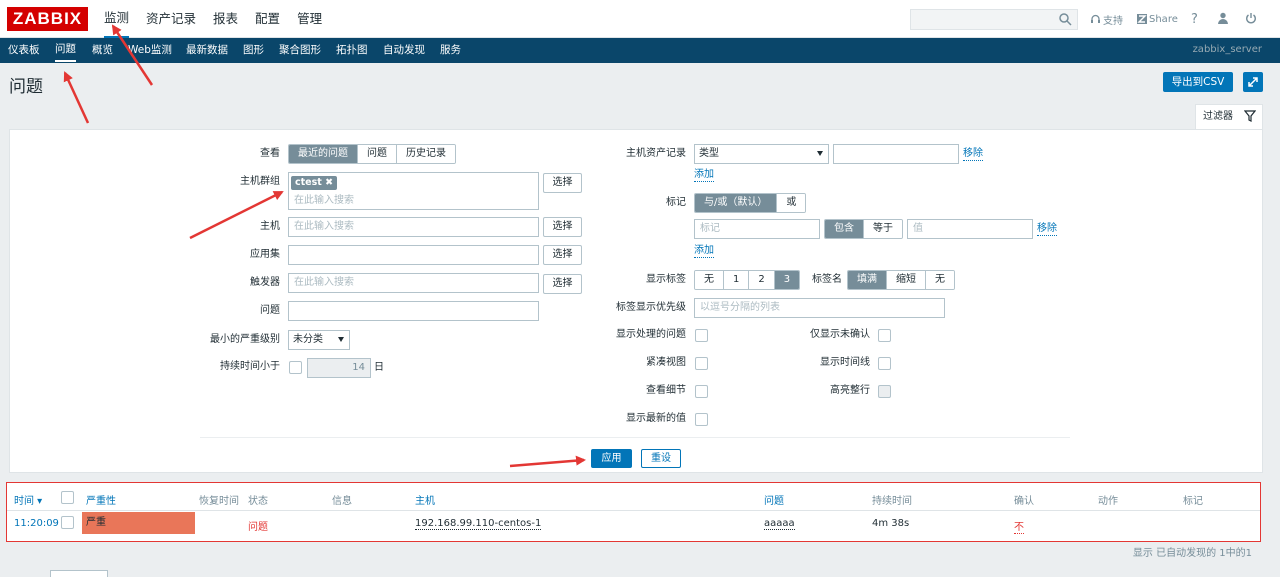 The width and height of the screenshot is (1280, 577). Describe the element at coordinates (67, 497) in the screenshot. I see `select-all-checkbox` at that location.